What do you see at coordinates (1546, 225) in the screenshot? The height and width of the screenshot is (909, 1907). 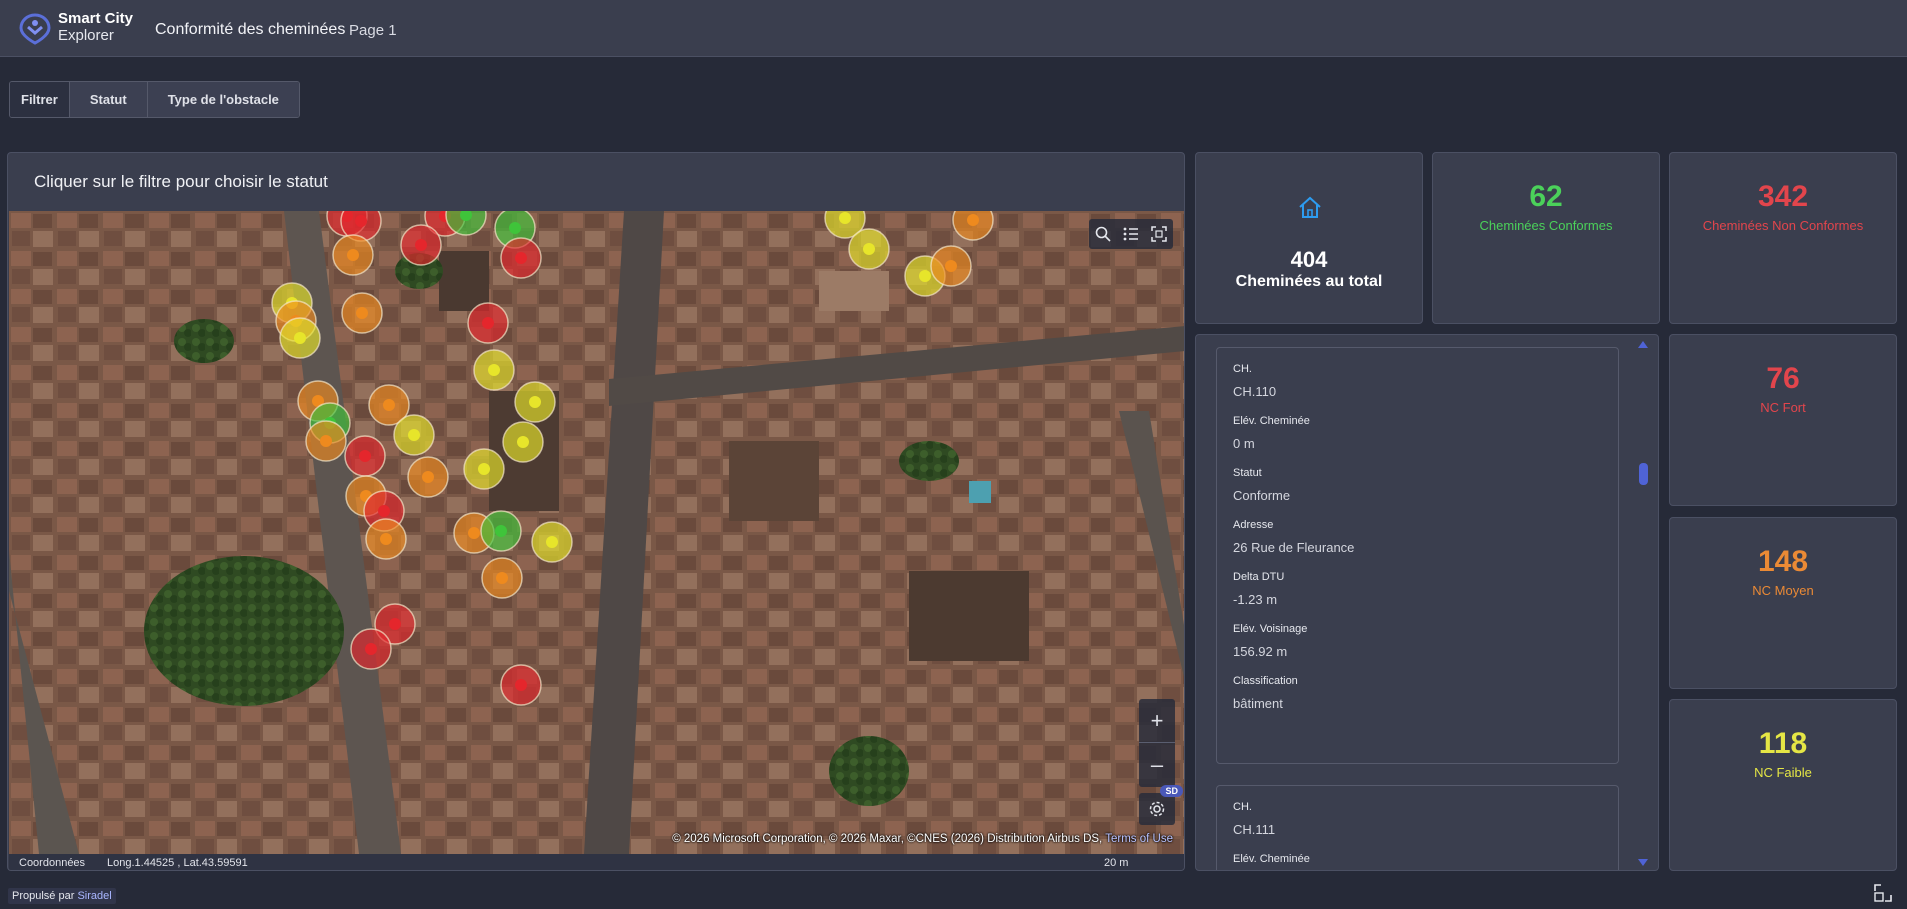 I see `conformes-label: Cheminées Conformes` at bounding box center [1546, 225].